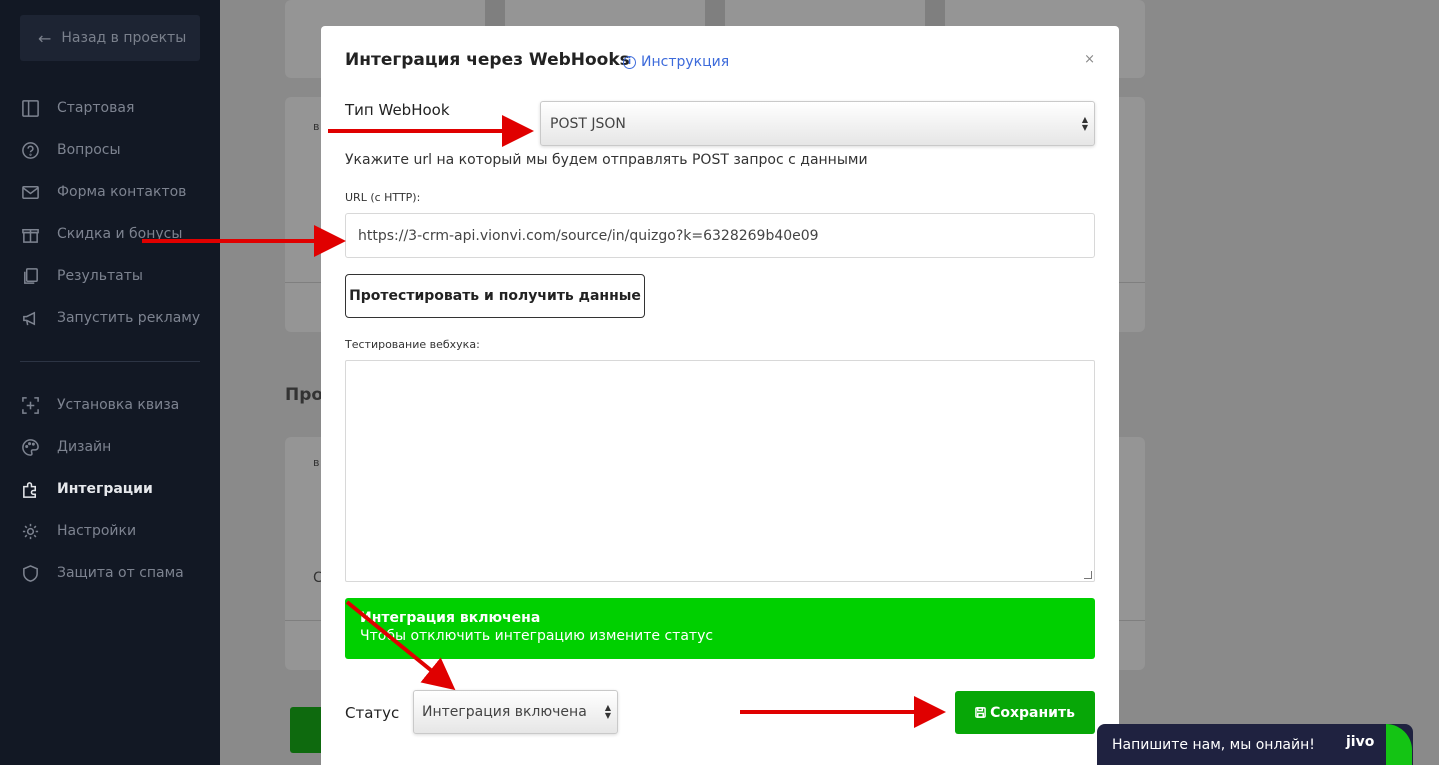 Image resolution: width=1439 pixels, height=765 pixels. Describe the element at coordinates (124, 38) in the screenshot. I see `back-to-projects-label: Назад в проекты` at that location.